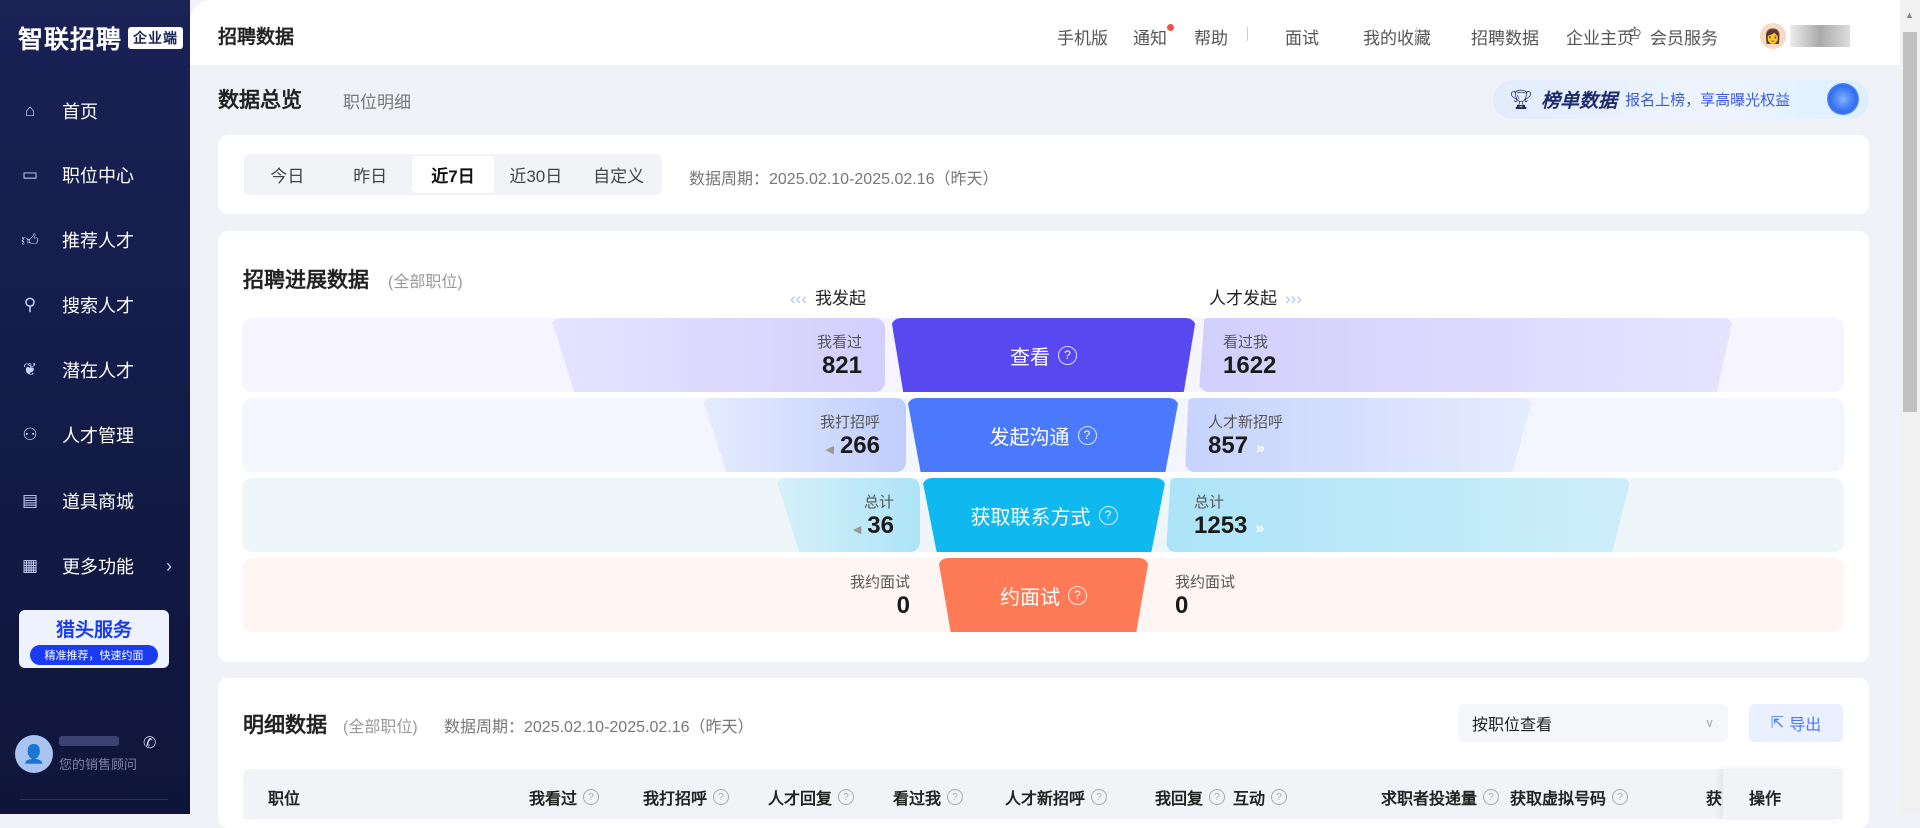 The image size is (1920, 828). I want to click on scroll-up-icon: ▲, so click(1909, 15).